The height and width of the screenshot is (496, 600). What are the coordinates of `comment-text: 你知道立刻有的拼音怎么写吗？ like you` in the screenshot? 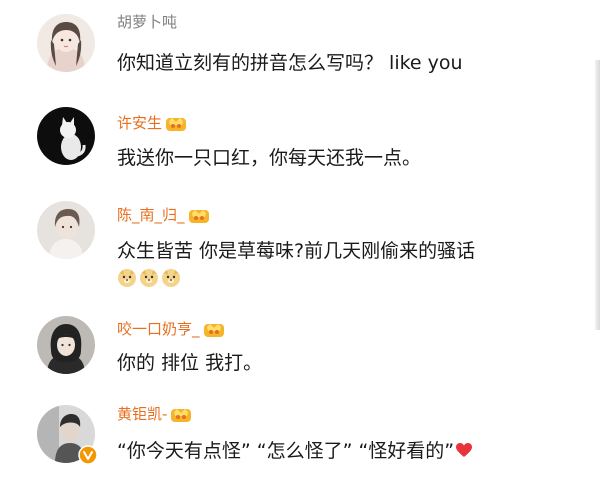 It's located at (290, 63).